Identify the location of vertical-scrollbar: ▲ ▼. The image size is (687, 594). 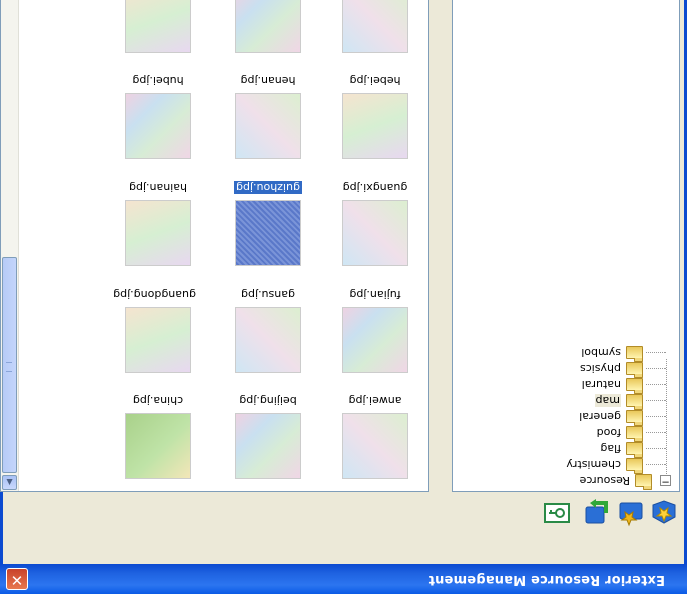
(10, 245).